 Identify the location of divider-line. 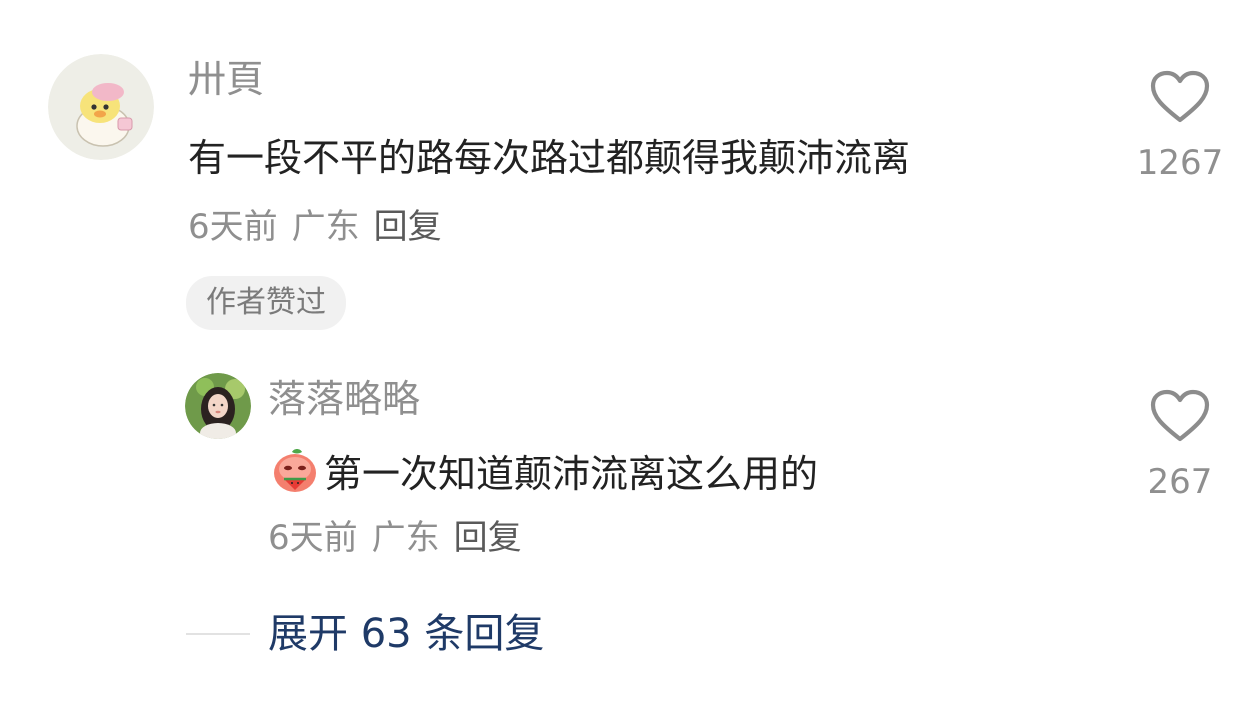
(218, 634).